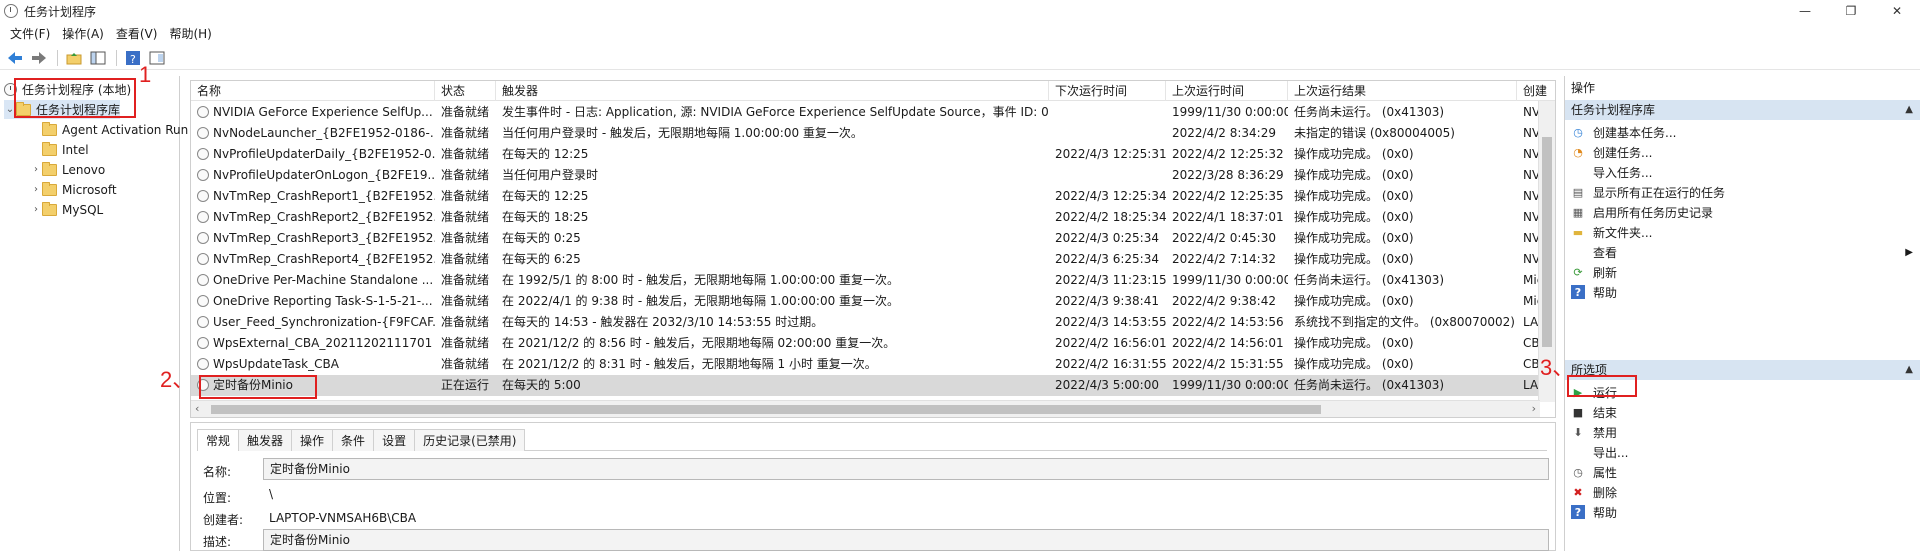  I want to click on tree-item-agent-activation: Agent Activation Run, so click(109, 129).